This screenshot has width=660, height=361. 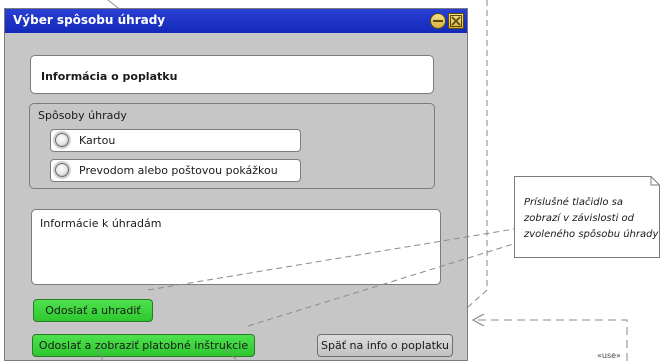 What do you see at coordinates (456, 21) in the screenshot?
I see `close-icon` at bounding box center [456, 21].